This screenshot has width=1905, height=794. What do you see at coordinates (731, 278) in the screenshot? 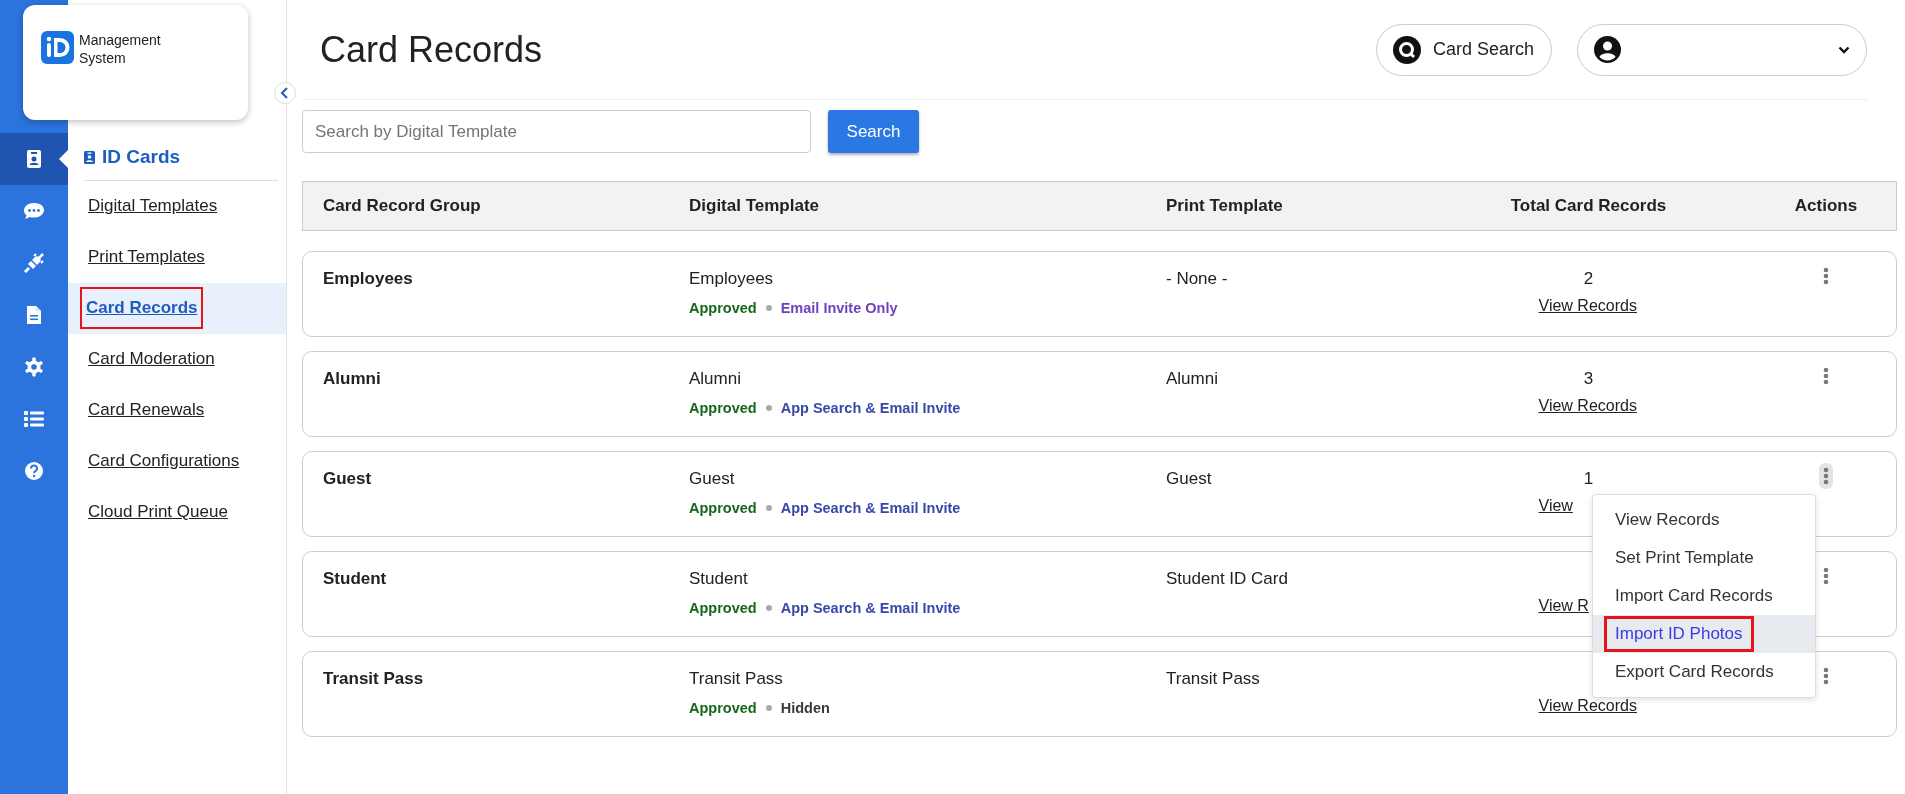
I see `template-name: Employees` at bounding box center [731, 278].